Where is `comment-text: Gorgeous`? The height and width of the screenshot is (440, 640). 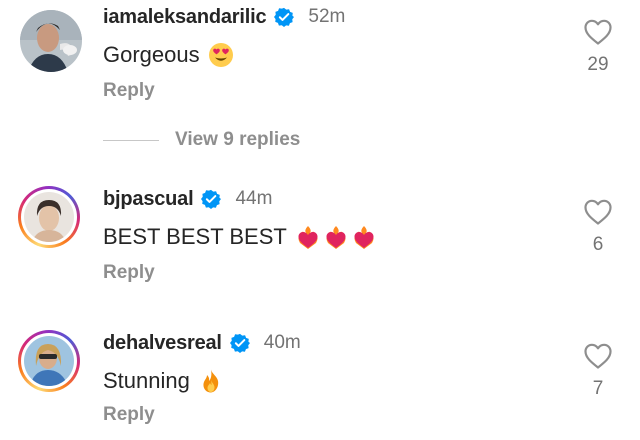
comment-text: Gorgeous is located at coordinates (151, 54).